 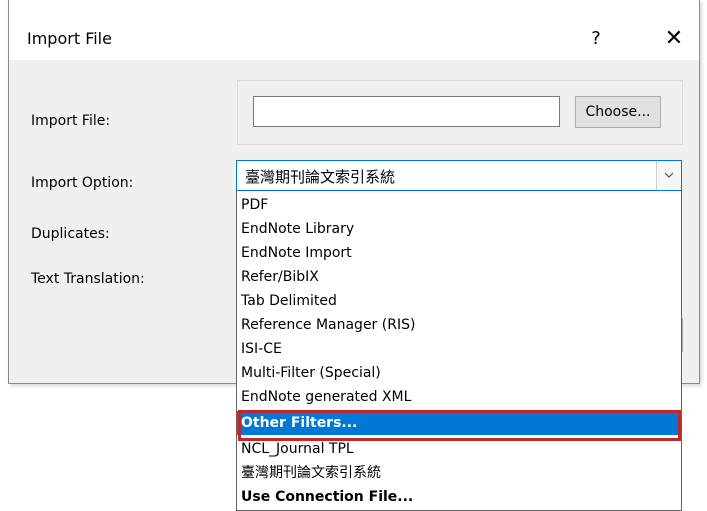 I want to click on import-file-input, so click(x=406, y=111).